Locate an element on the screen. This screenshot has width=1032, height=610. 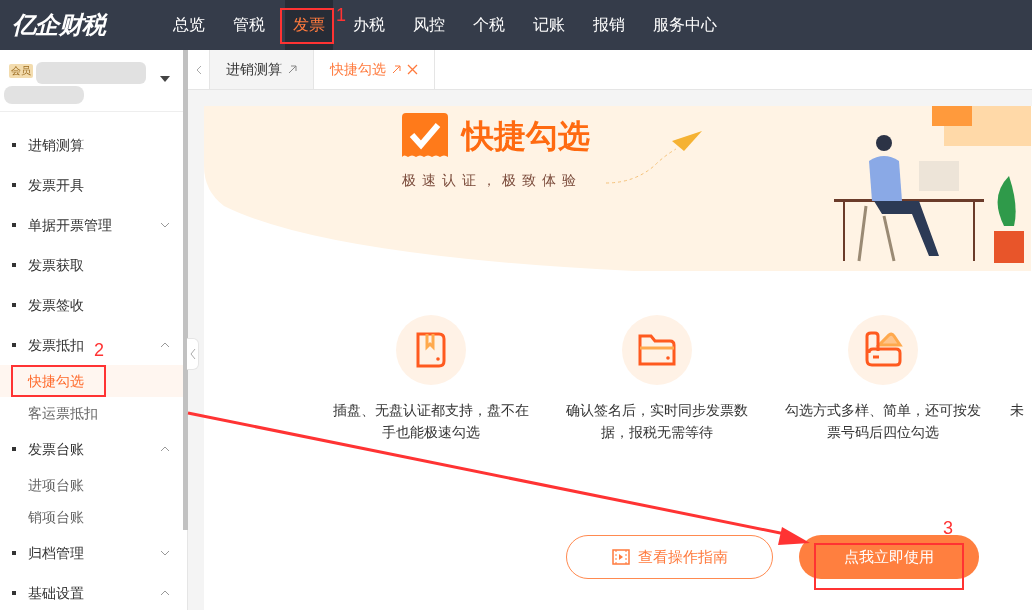
sidebar-menu-item: 归档管理 is located at coordinates (56, 553).